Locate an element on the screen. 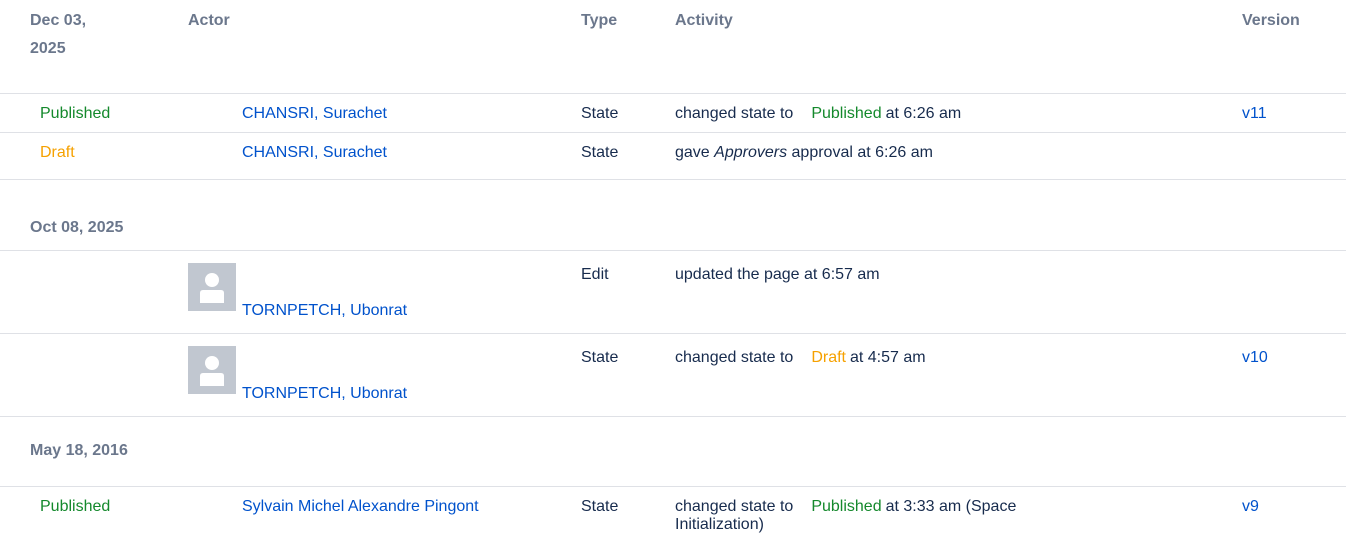  state-label: Draft is located at coordinates (57, 152).